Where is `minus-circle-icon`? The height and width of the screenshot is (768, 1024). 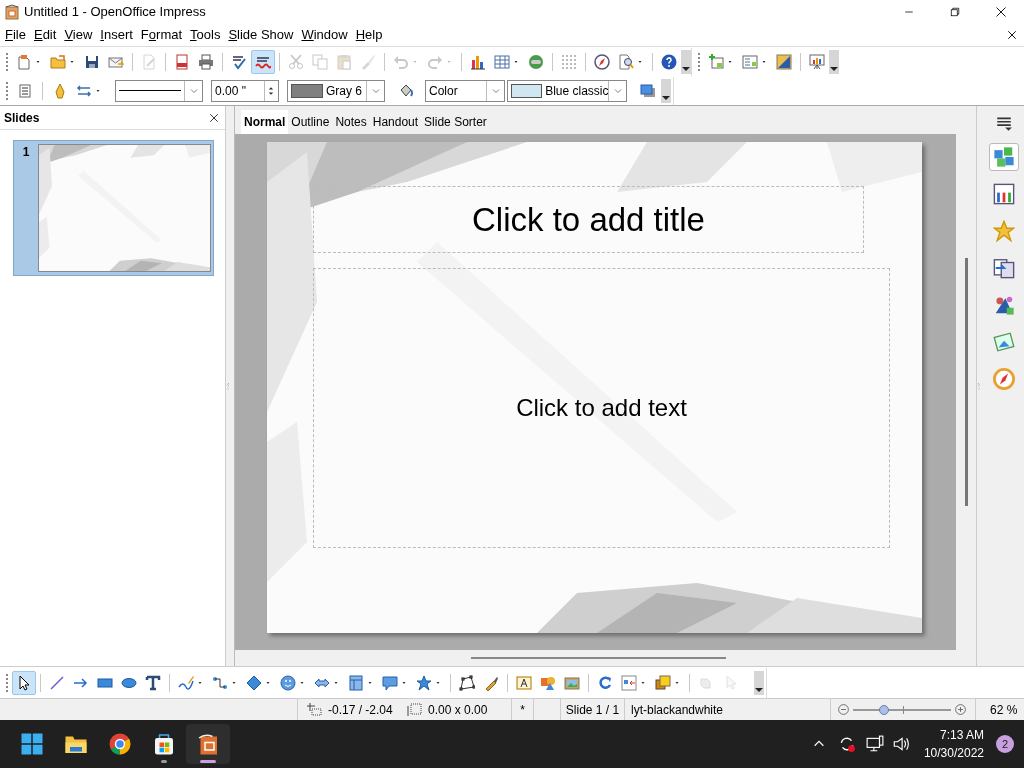
minus-circle-icon is located at coordinates (843, 709).